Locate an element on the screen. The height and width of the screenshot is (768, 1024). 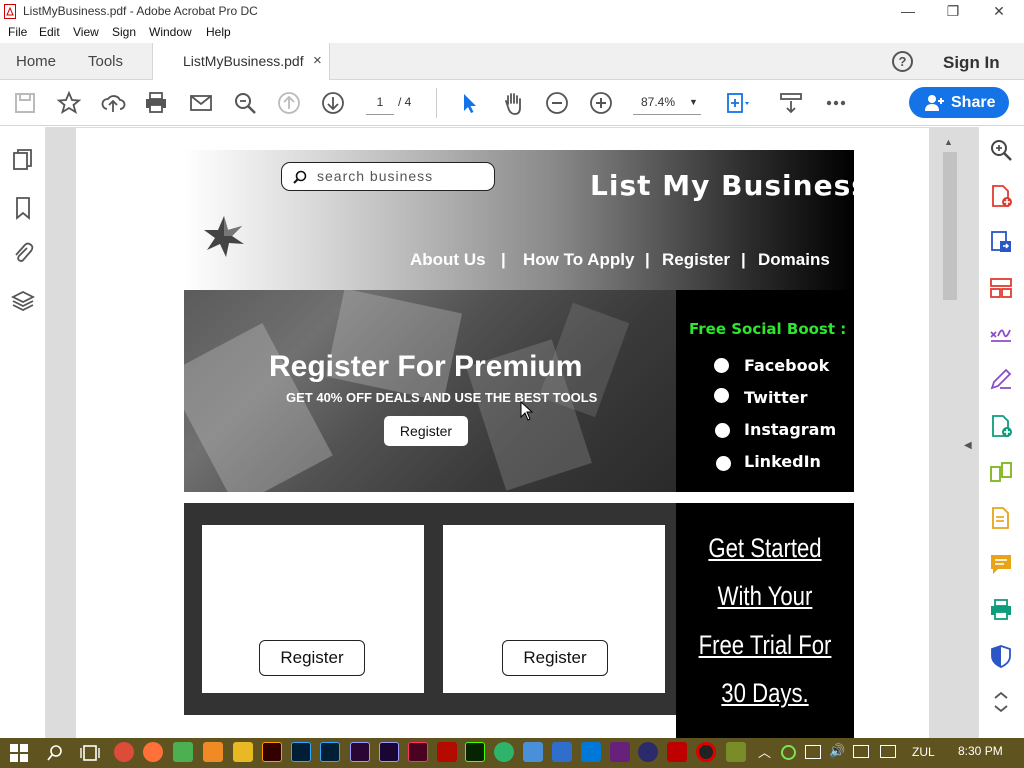
organize-pages-icon is located at coordinates (1001, 288).